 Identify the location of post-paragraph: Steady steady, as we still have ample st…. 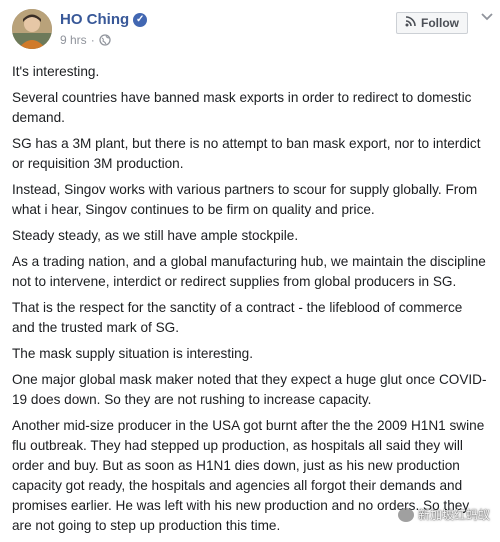
(155, 235).